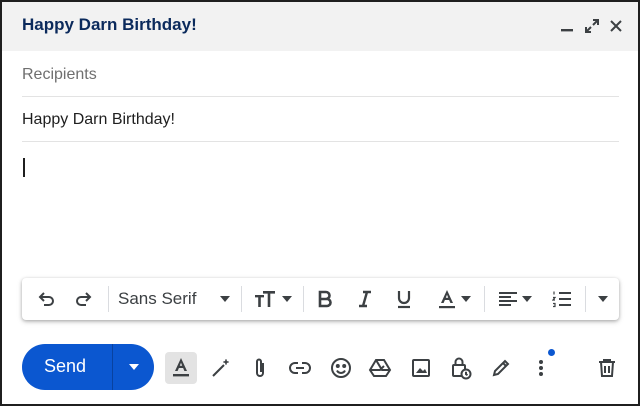  Describe the element at coordinates (616, 26) in the screenshot. I see `close-icon` at that location.